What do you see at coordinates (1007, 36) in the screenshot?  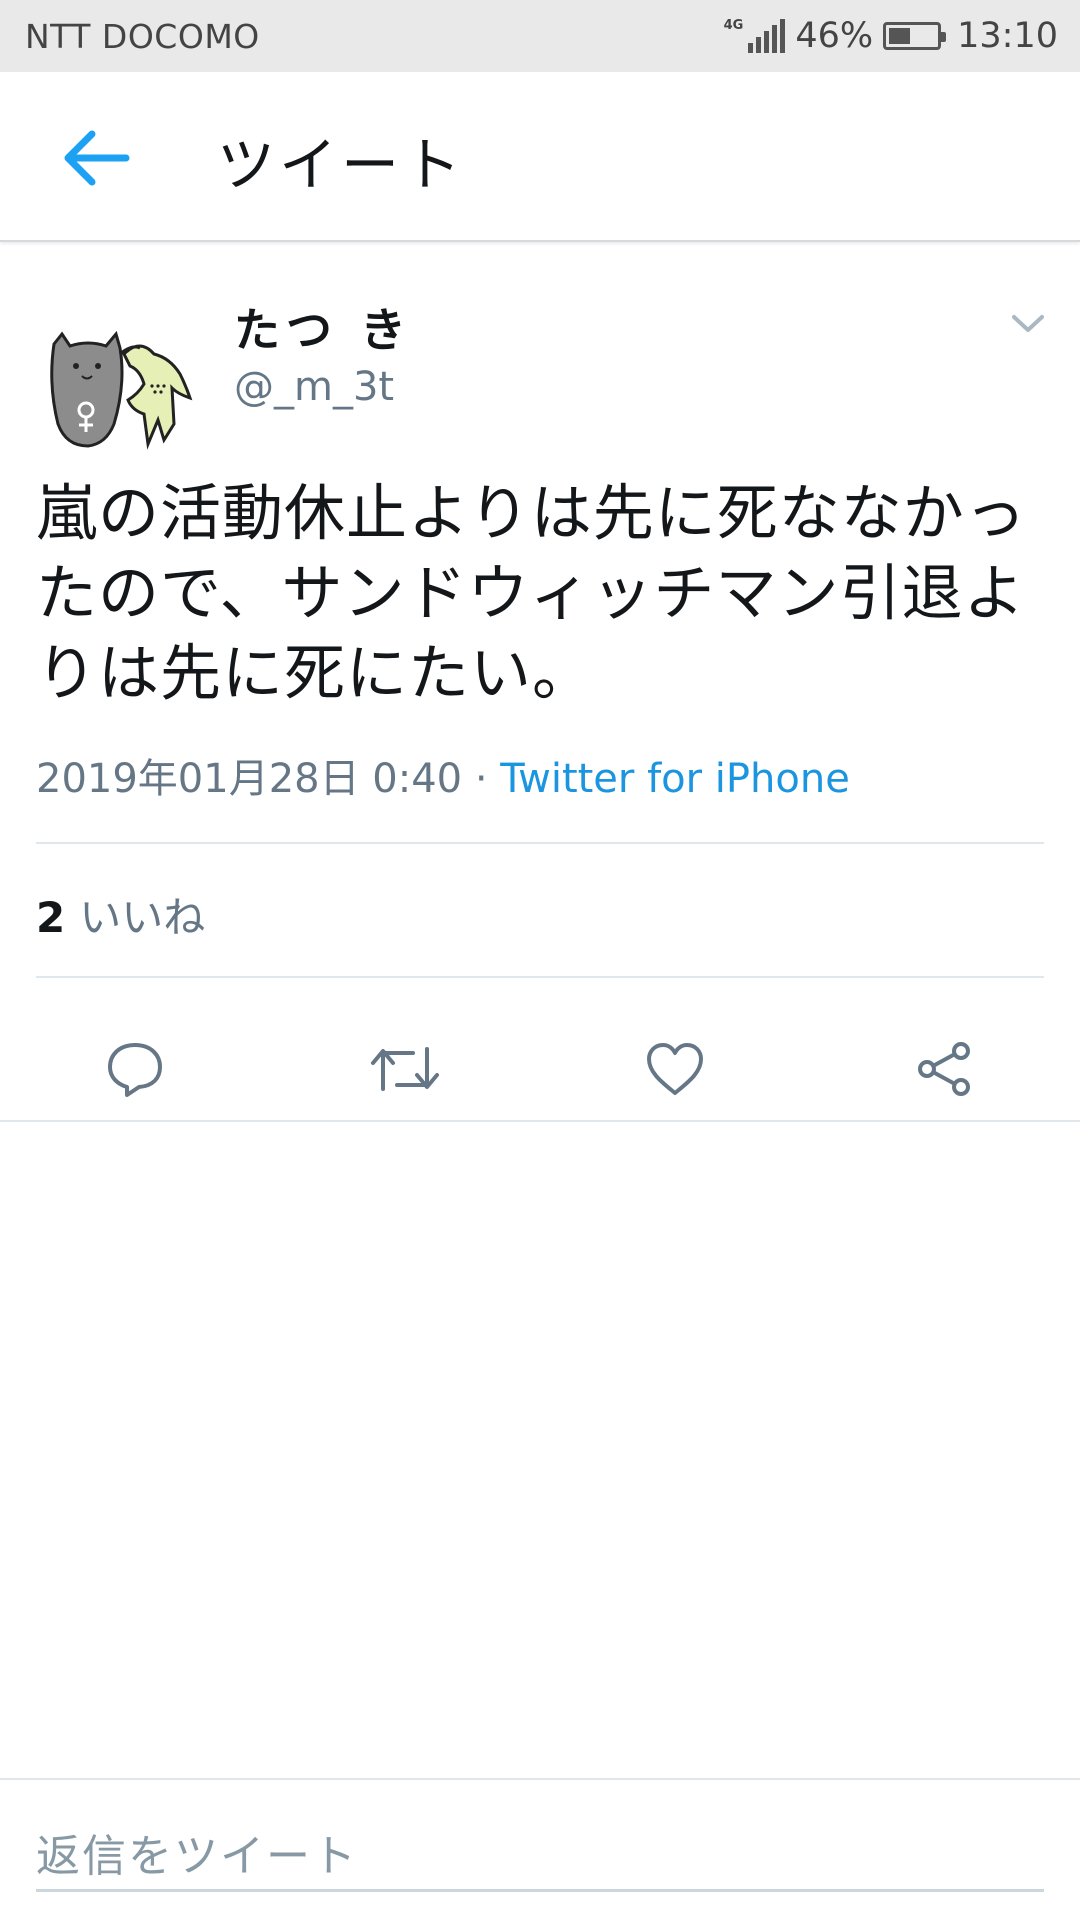 I see `clock: 13:10` at bounding box center [1007, 36].